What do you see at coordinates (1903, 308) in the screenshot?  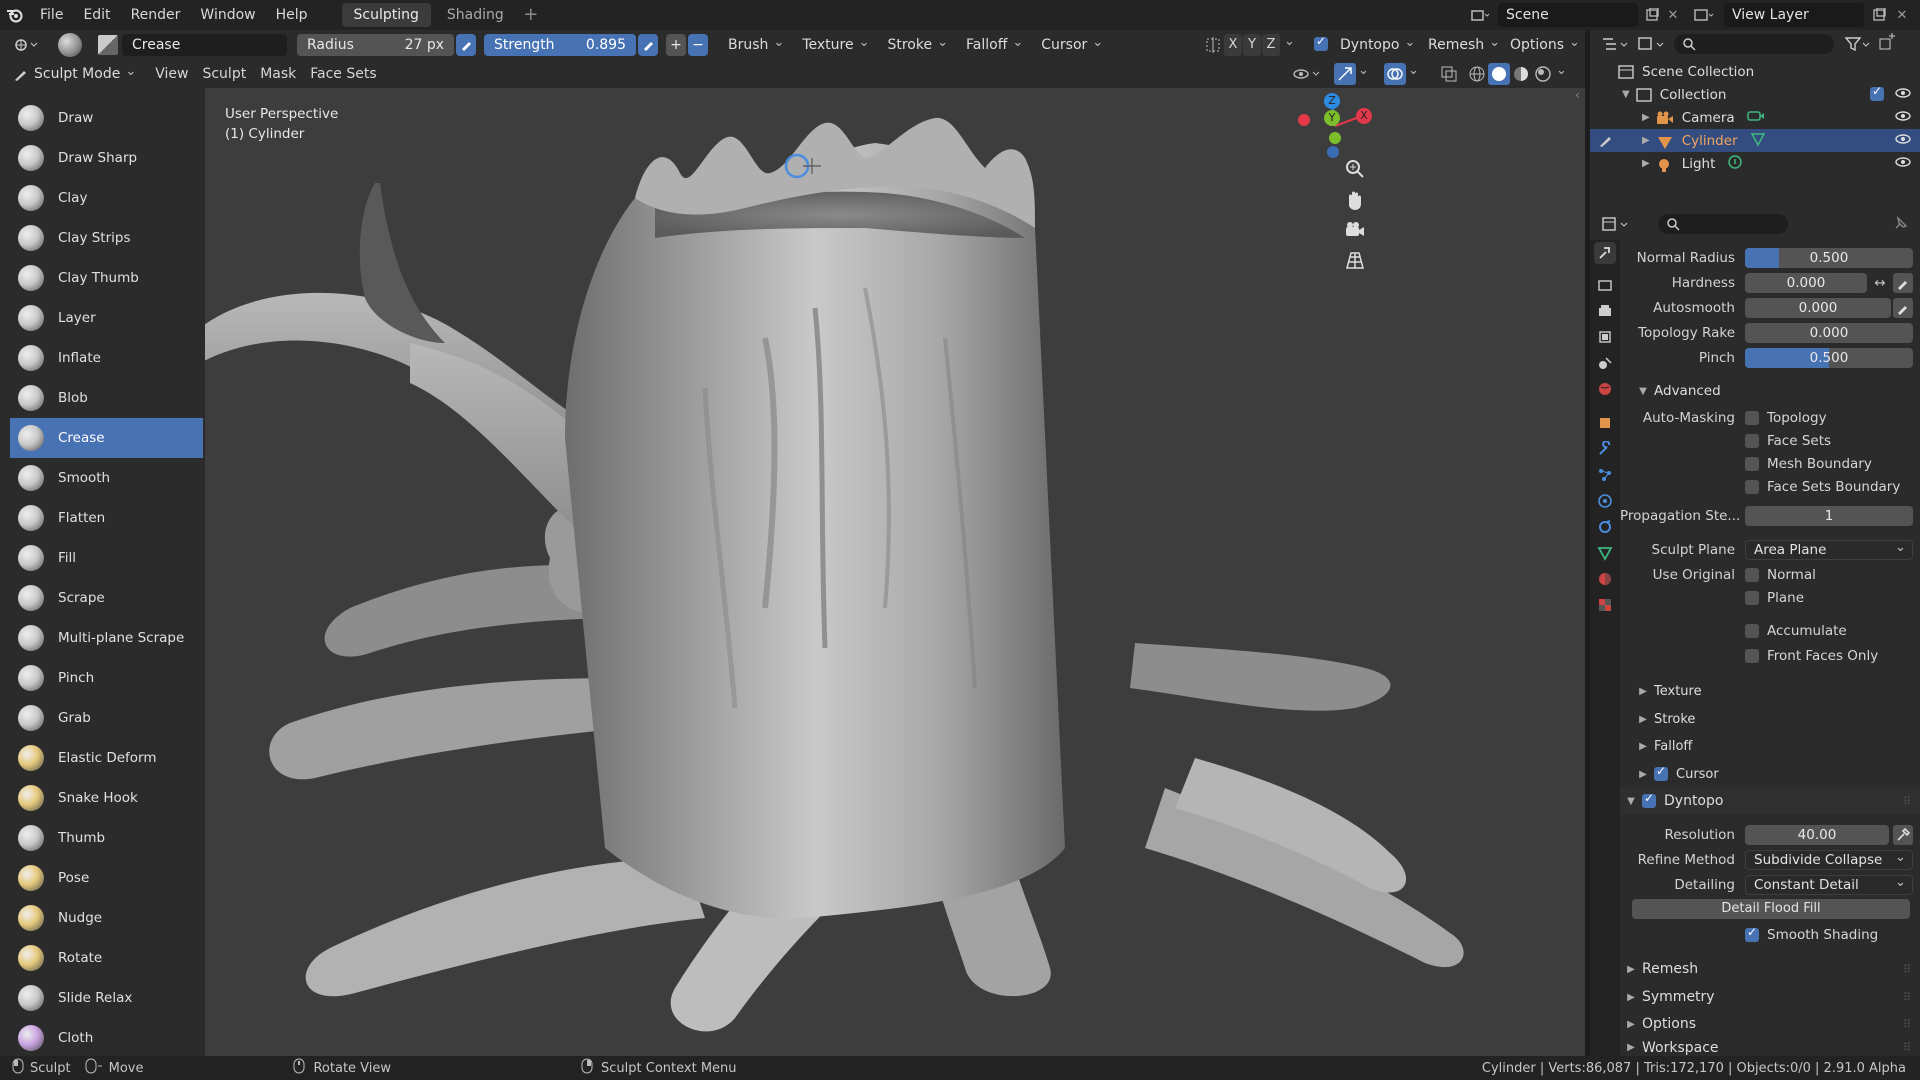 I see `autosmooth-pressure-icon` at bounding box center [1903, 308].